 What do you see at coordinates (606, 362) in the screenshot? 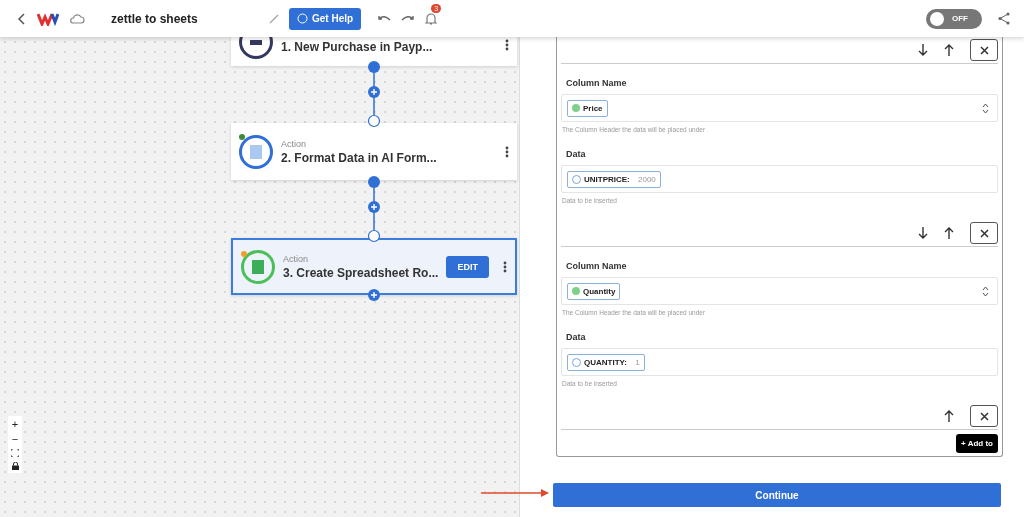
I see `data-chip: QUANTITY: 1` at bounding box center [606, 362].